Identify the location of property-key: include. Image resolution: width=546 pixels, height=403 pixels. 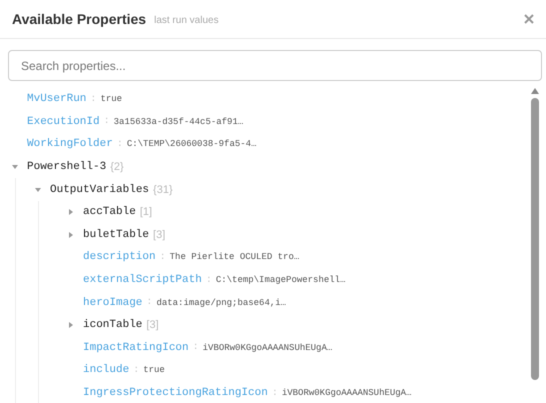
(106, 370).